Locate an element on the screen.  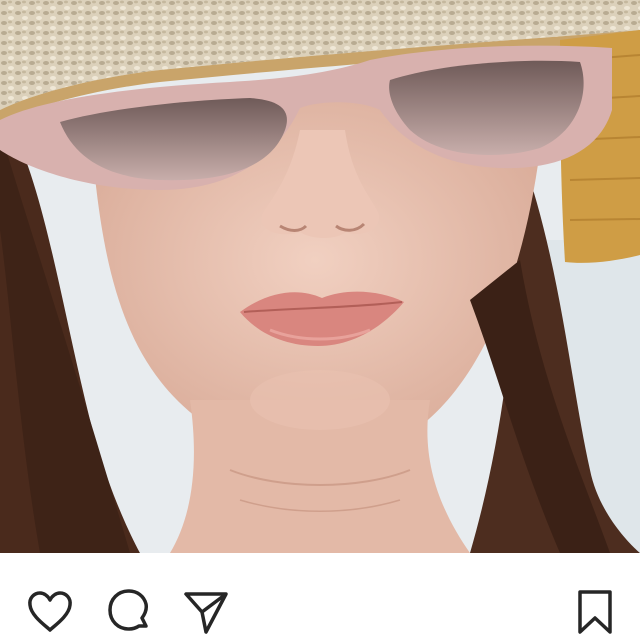
post-action-bar is located at coordinates (320, 596).